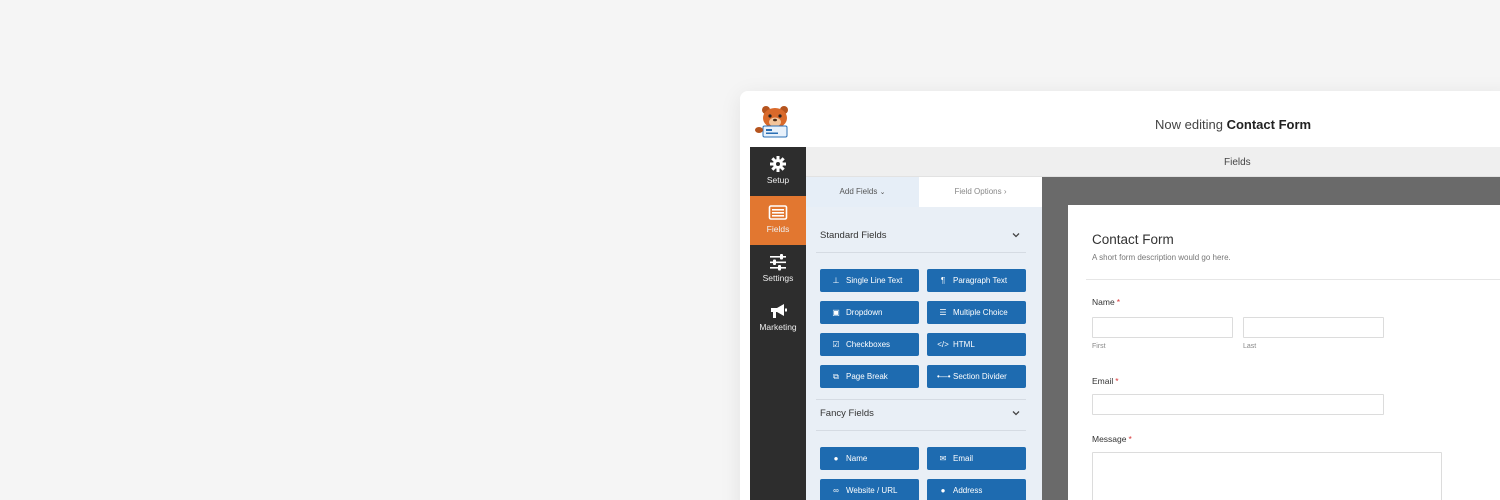 The height and width of the screenshot is (500, 1500). I want to click on tab-label: Add Fields, so click(858, 191).